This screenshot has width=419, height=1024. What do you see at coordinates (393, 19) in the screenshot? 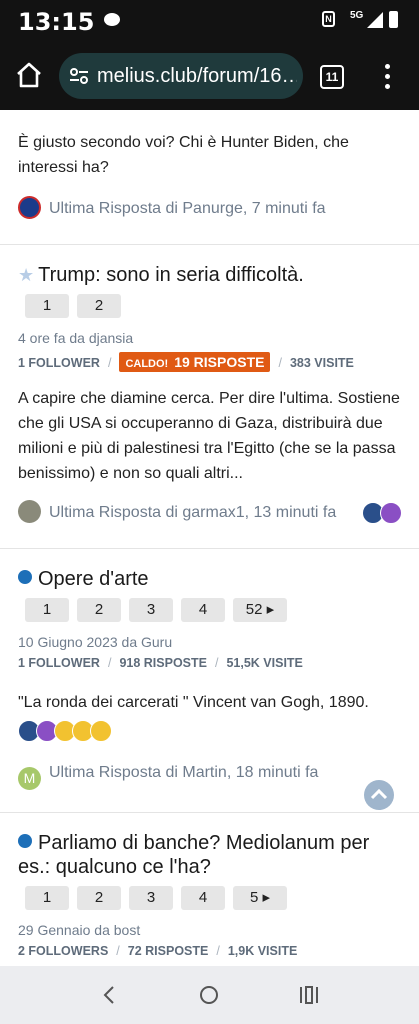
I see `battery-icon` at bounding box center [393, 19].